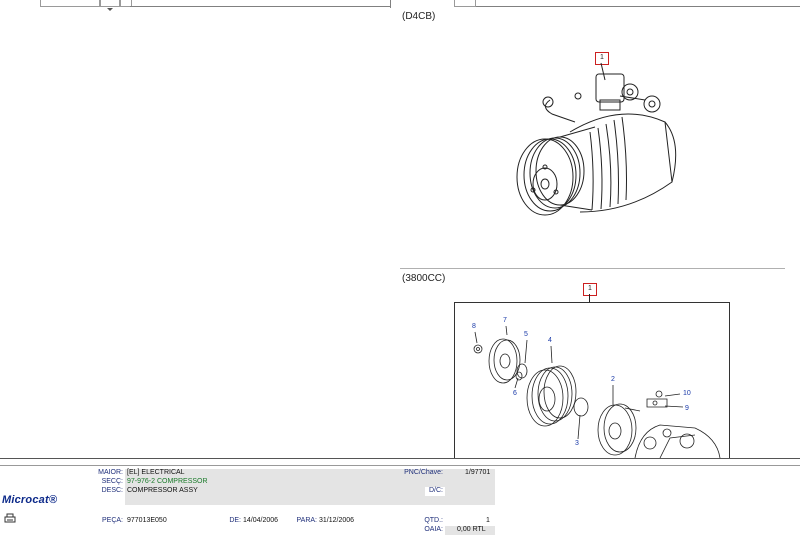 The width and height of the screenshot is (800, 535). I want to click on de-value: 14/04/2006, so click(260, 520).